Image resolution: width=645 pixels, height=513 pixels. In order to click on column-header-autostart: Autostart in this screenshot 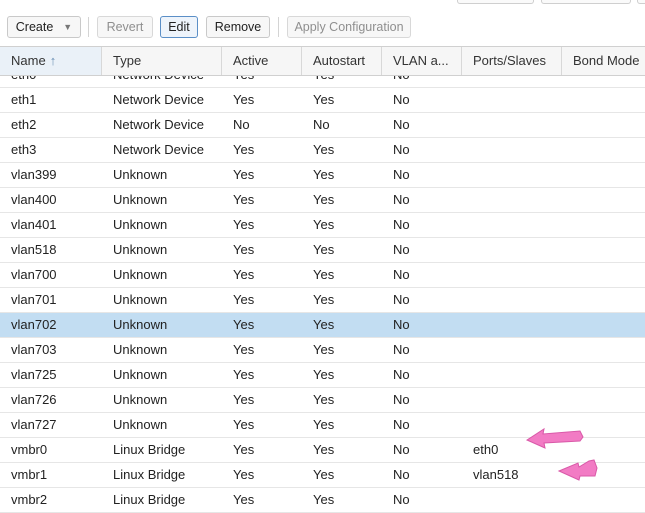, I will do `click(342, 61)`.